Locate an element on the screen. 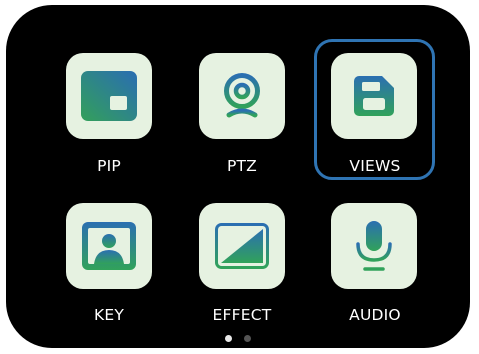 The width and height of the screenshot is (479, 354). audio-button is located at coordinates (374, 246).